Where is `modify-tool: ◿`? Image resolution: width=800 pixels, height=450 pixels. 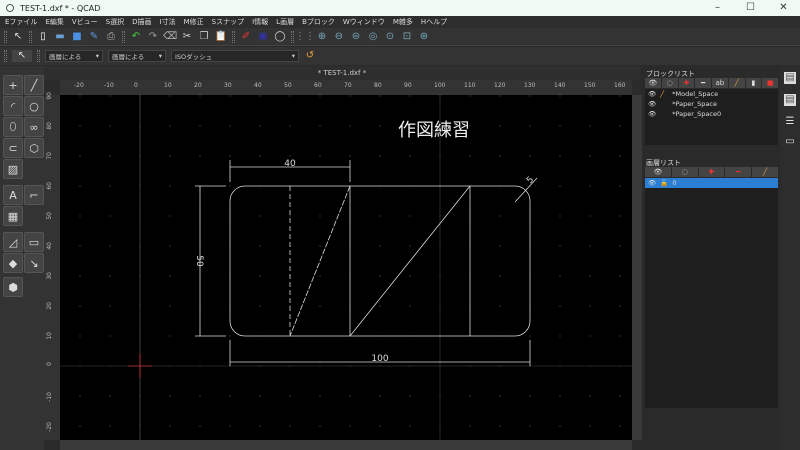
modify-tool: ◿ is located at coordinates (13, 242).